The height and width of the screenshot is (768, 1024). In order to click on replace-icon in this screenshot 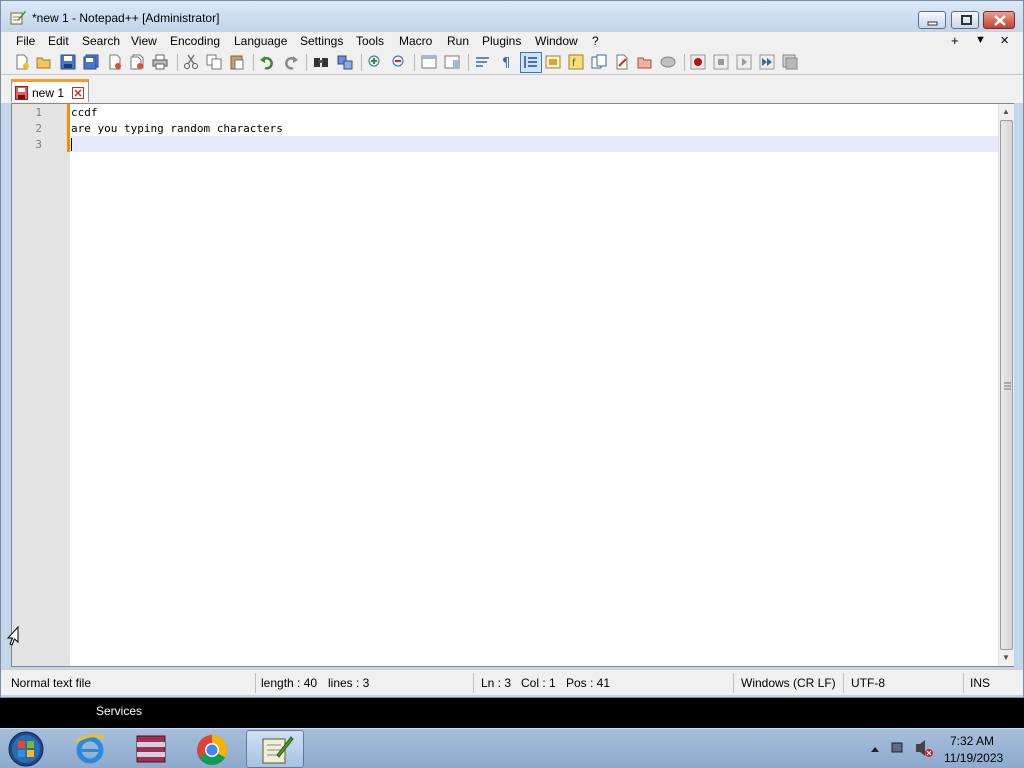, I will do `click(345, 62)`.